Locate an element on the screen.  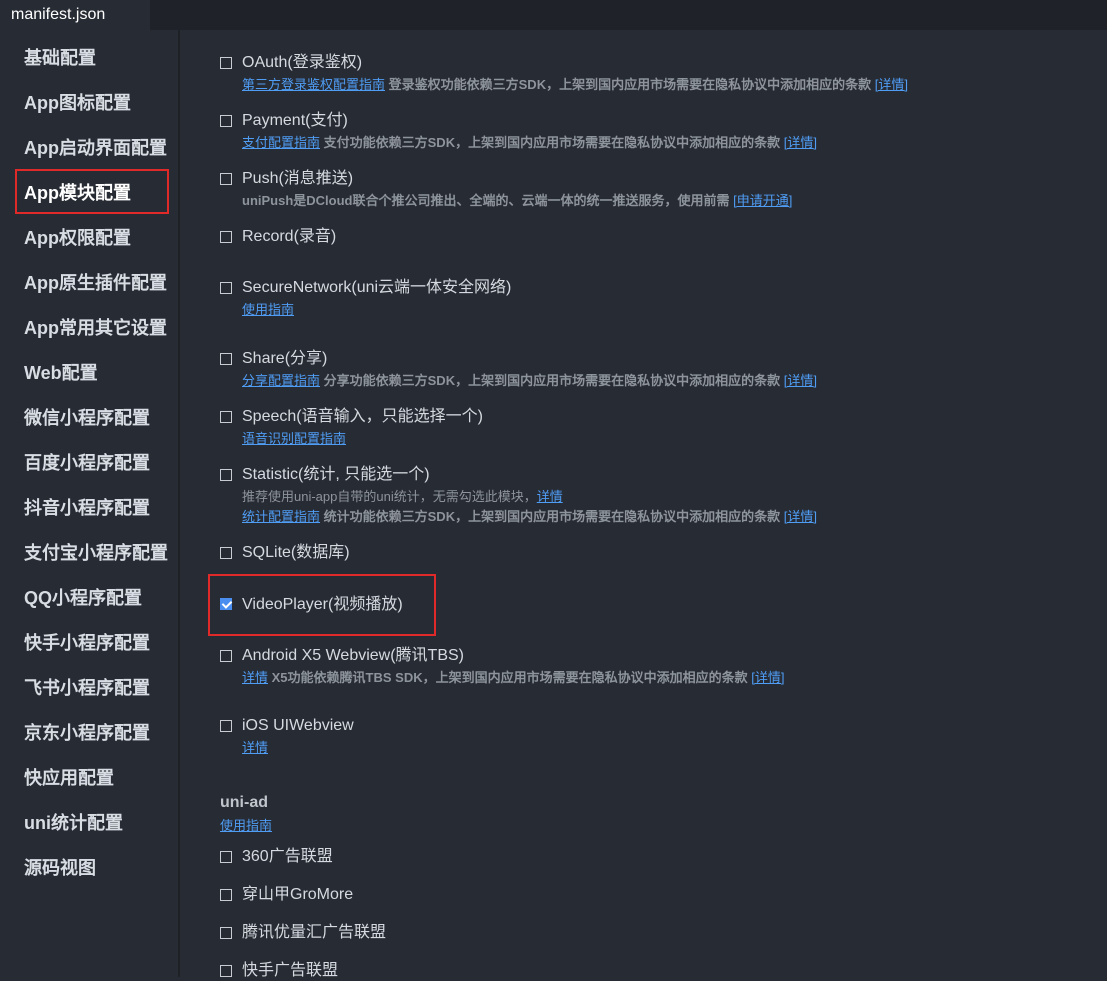
share-detail-link: [详情] is located at coordinates (800, 380).